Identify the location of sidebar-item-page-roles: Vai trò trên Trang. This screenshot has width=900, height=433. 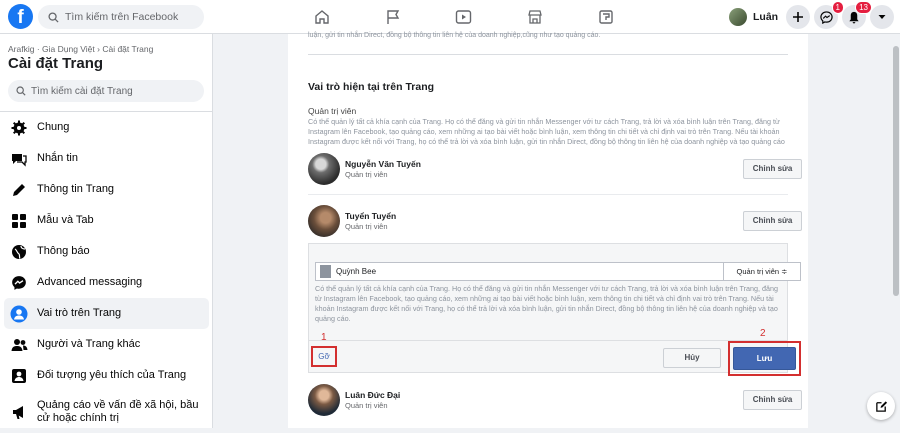
(106, 313).